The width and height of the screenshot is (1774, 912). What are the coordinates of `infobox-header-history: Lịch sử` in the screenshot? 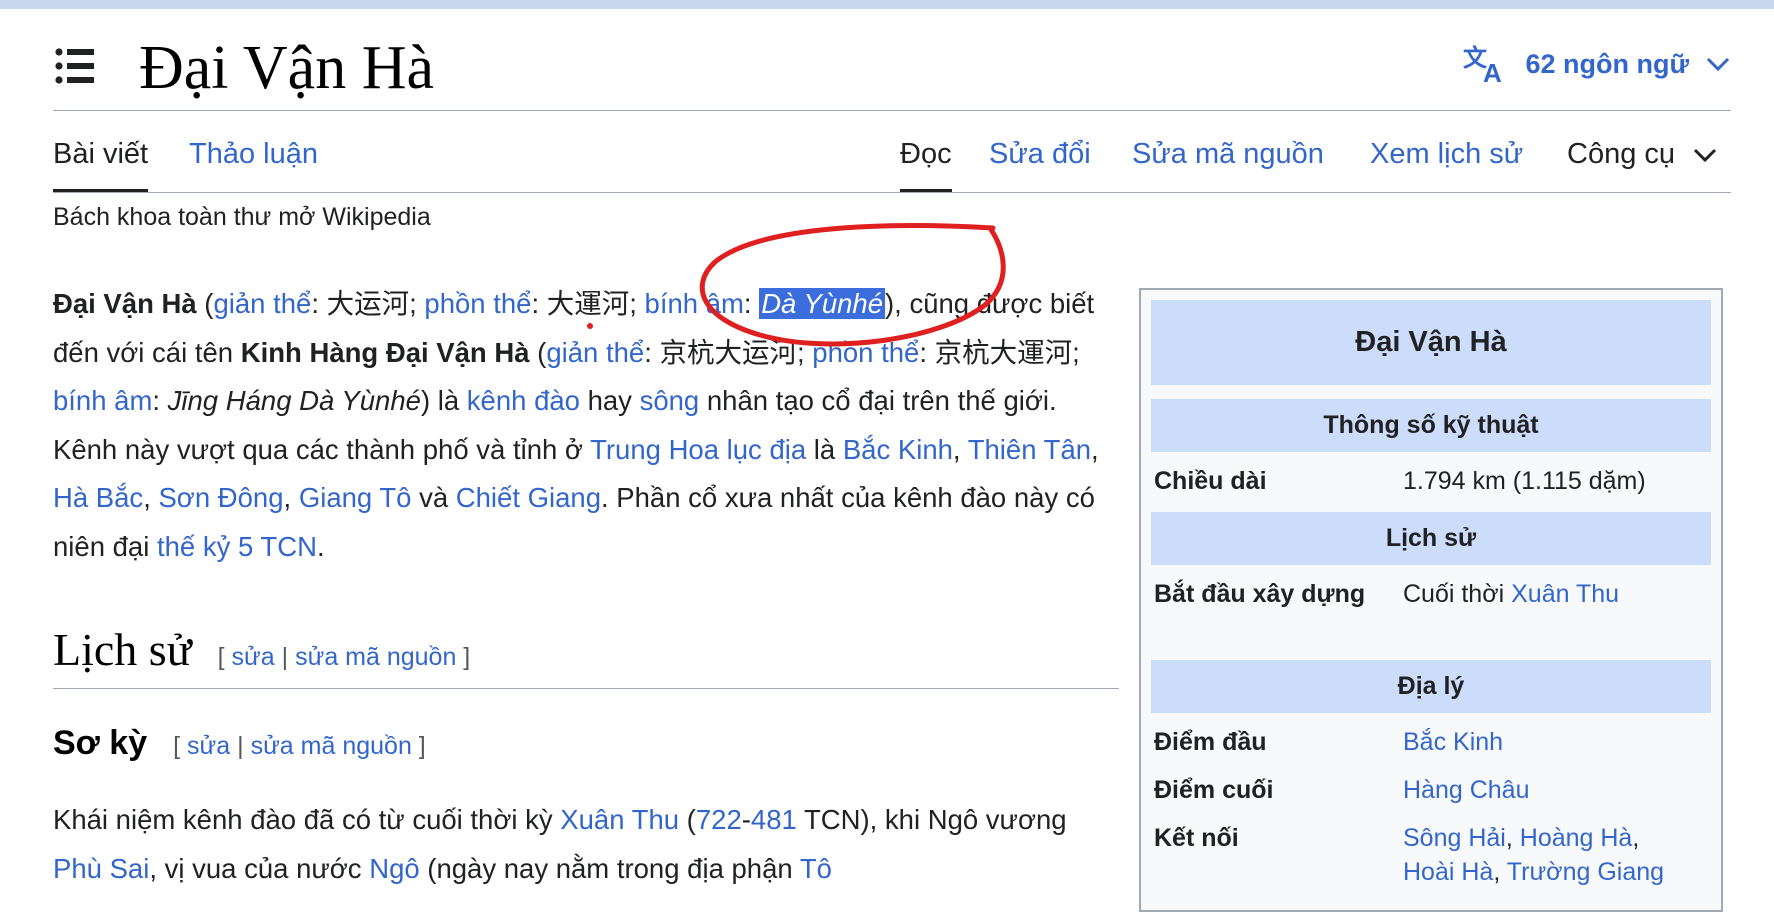 It's located at (1431, 538).